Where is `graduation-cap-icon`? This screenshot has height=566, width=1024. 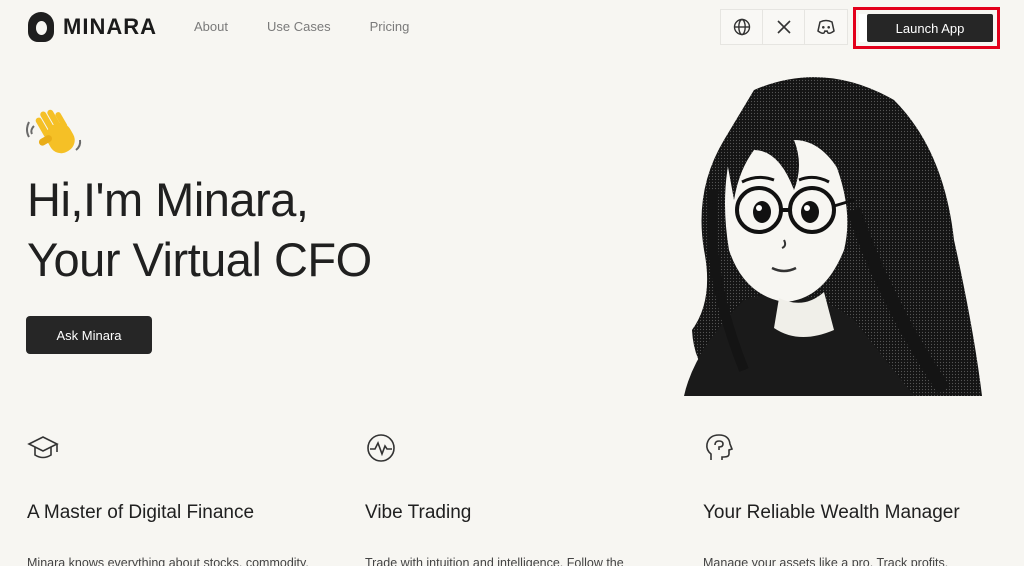 graduation-cap-icon is located at coordinates (43, 448).